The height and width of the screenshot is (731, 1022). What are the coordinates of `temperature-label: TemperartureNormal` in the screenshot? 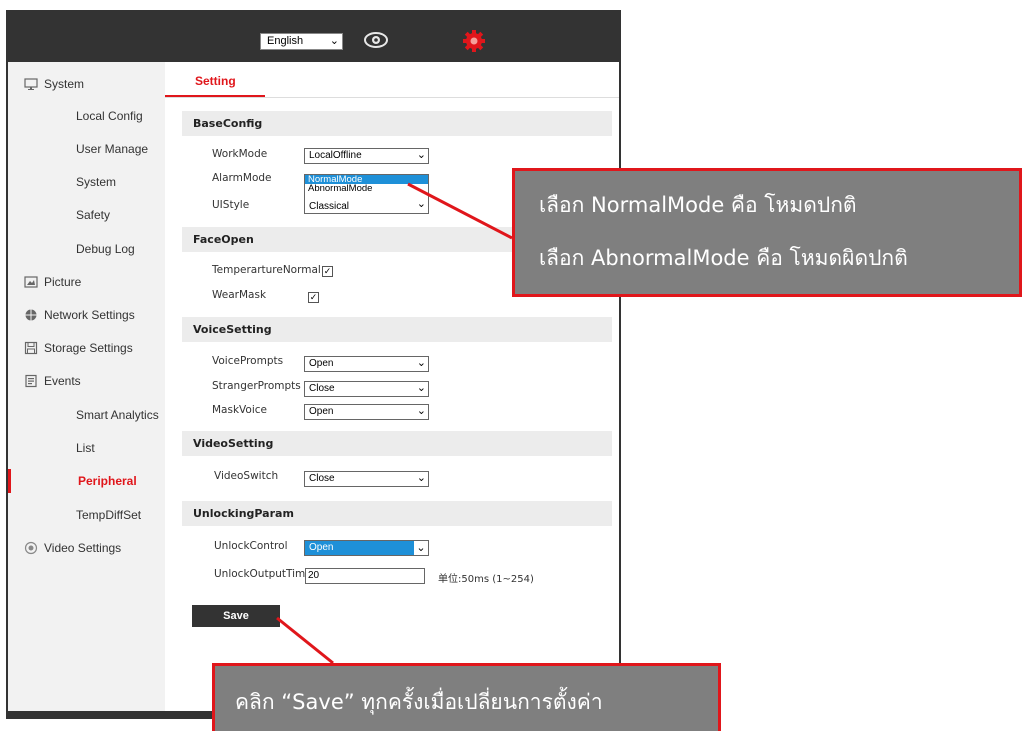 It's located at (266, 270).